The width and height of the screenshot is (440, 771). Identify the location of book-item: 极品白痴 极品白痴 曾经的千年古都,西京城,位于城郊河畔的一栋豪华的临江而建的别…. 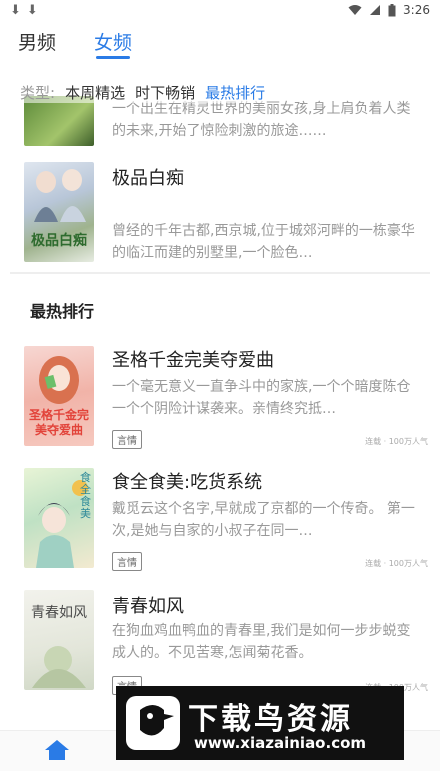
(220, 214).